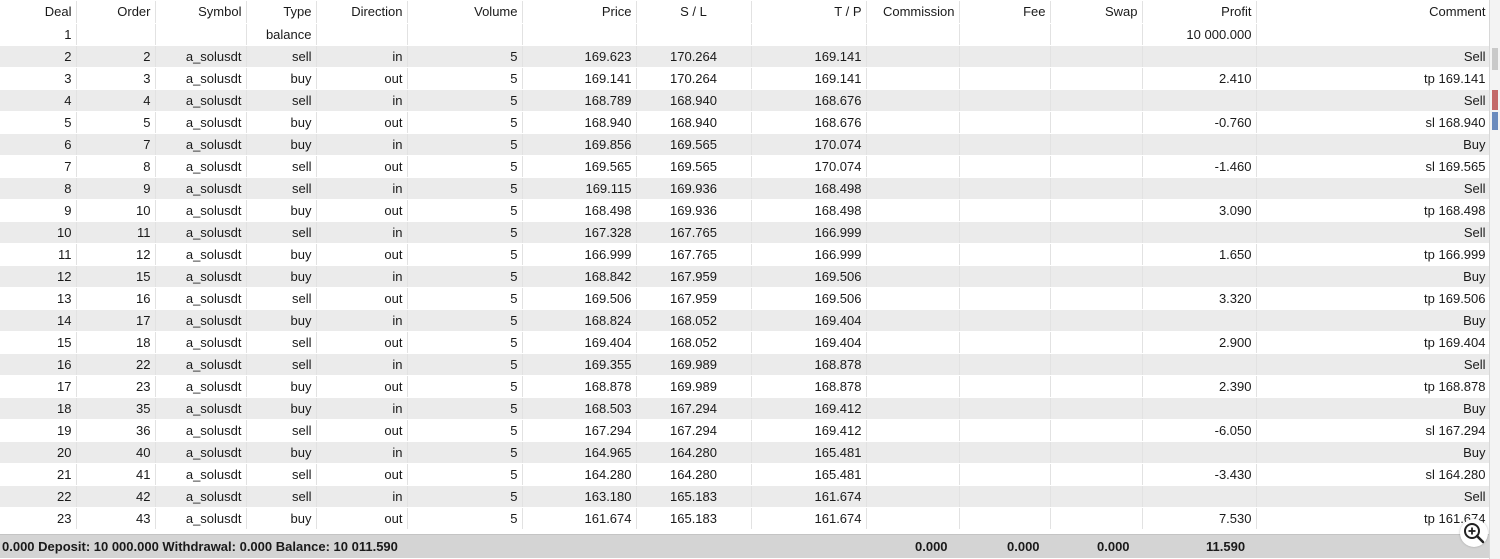 The image size is (1500, 559). I want to click on zoom-in-icon, so click(1474, 533).